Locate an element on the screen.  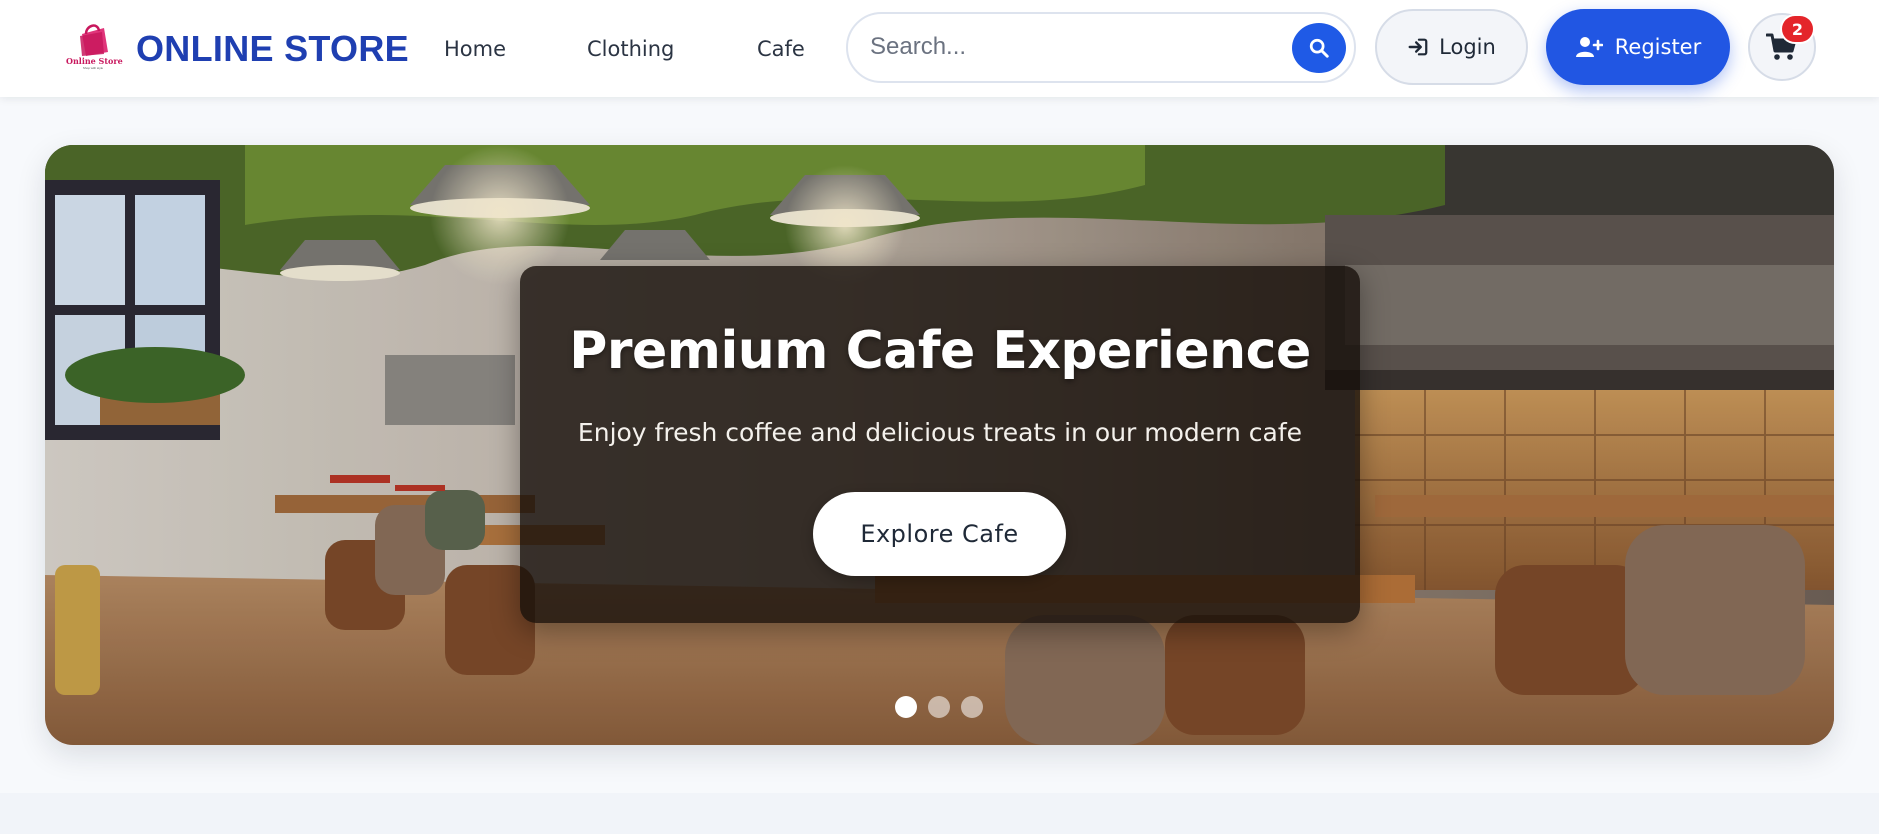
carousel-indicators is located at coordinates (939, 707).